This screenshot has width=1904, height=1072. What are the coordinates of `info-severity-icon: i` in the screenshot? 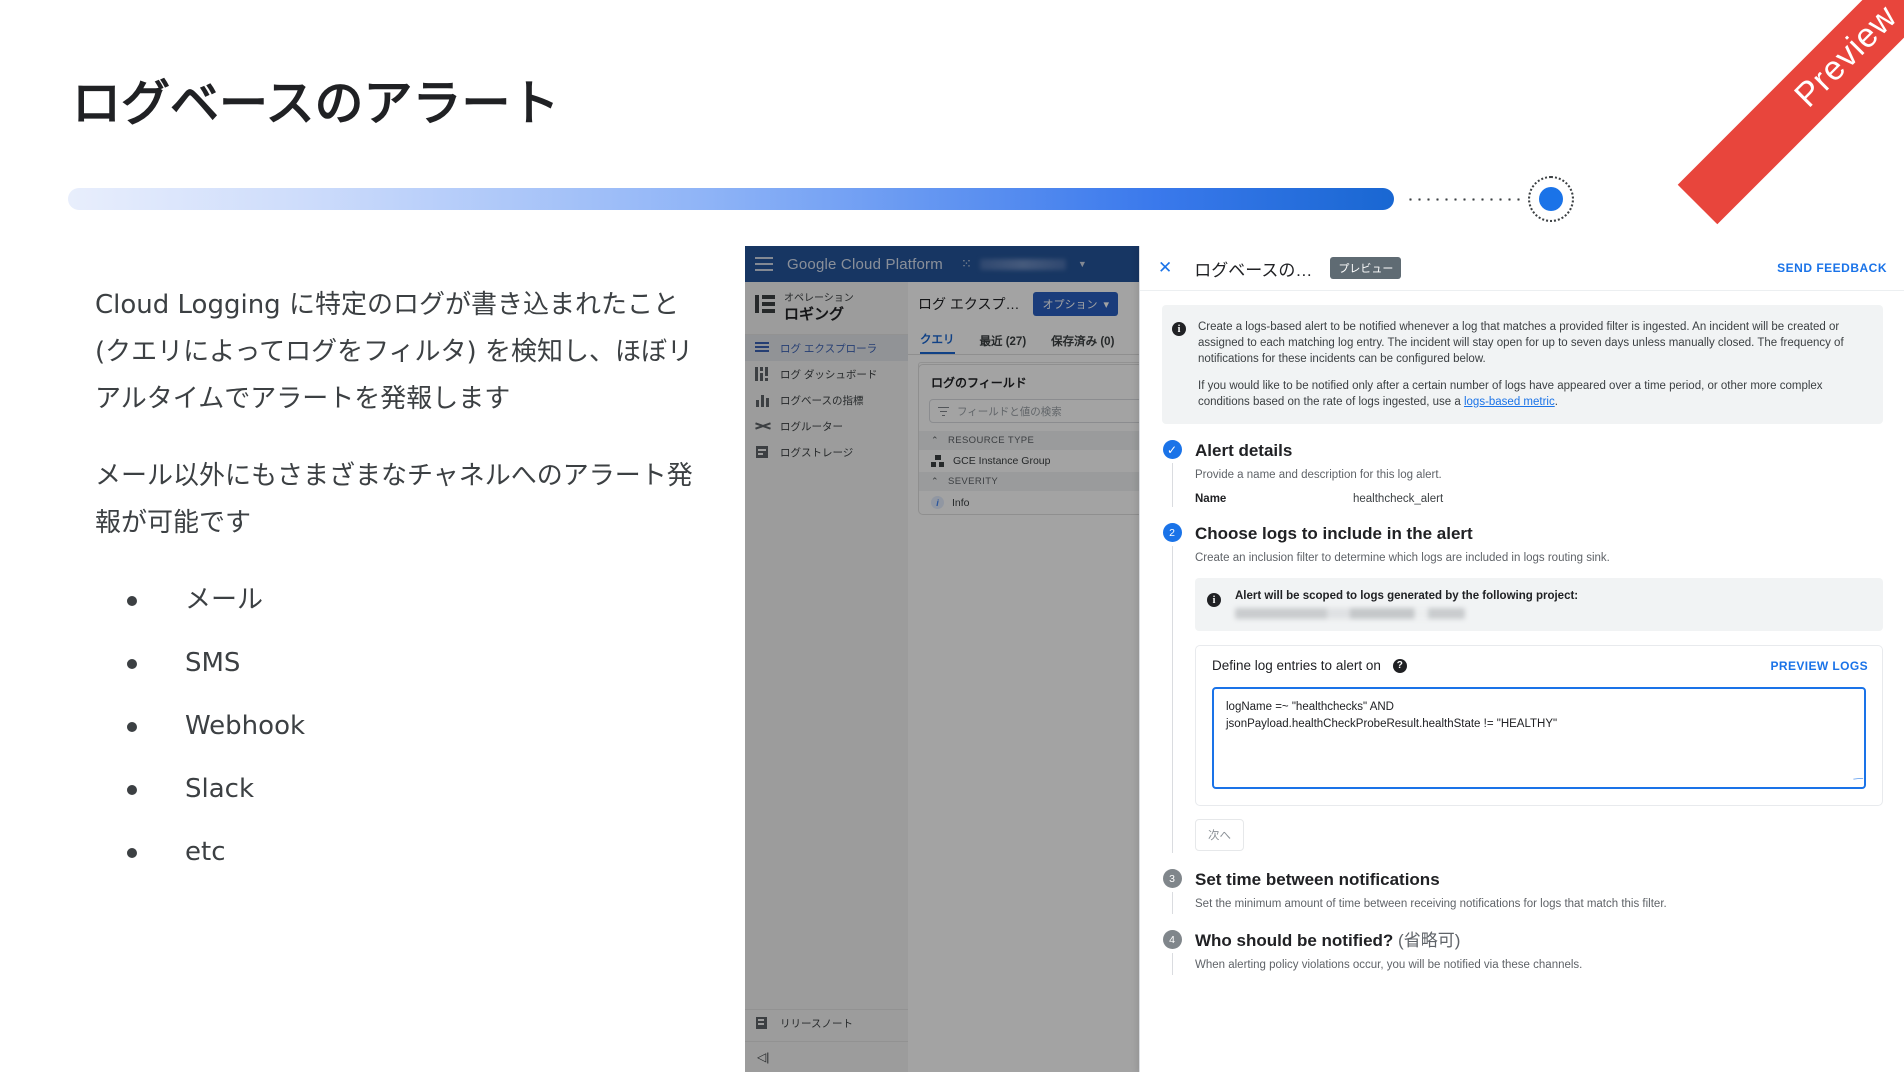 It's located at (937, 502).